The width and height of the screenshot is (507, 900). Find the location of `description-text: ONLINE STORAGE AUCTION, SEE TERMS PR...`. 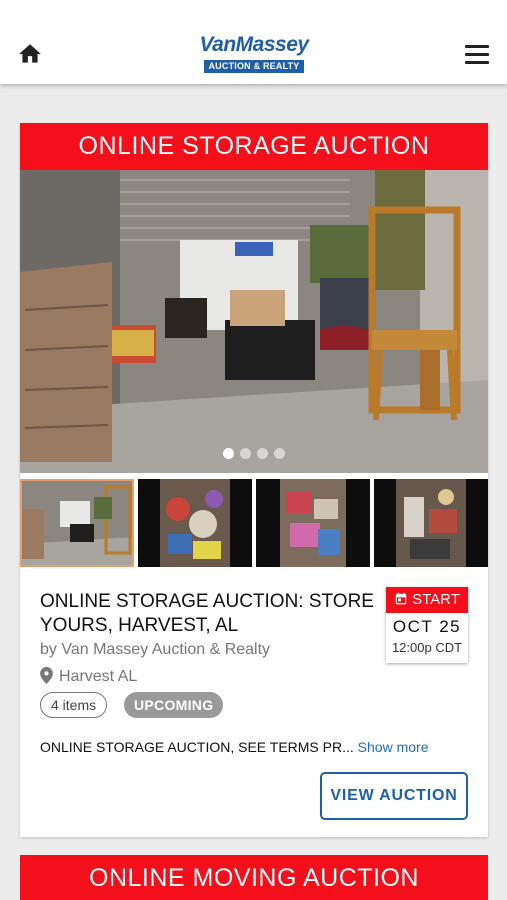

description-text: ONLINE STORAGE AUCTION, SEE TERMS PR... is located at coordinates (197, 747).